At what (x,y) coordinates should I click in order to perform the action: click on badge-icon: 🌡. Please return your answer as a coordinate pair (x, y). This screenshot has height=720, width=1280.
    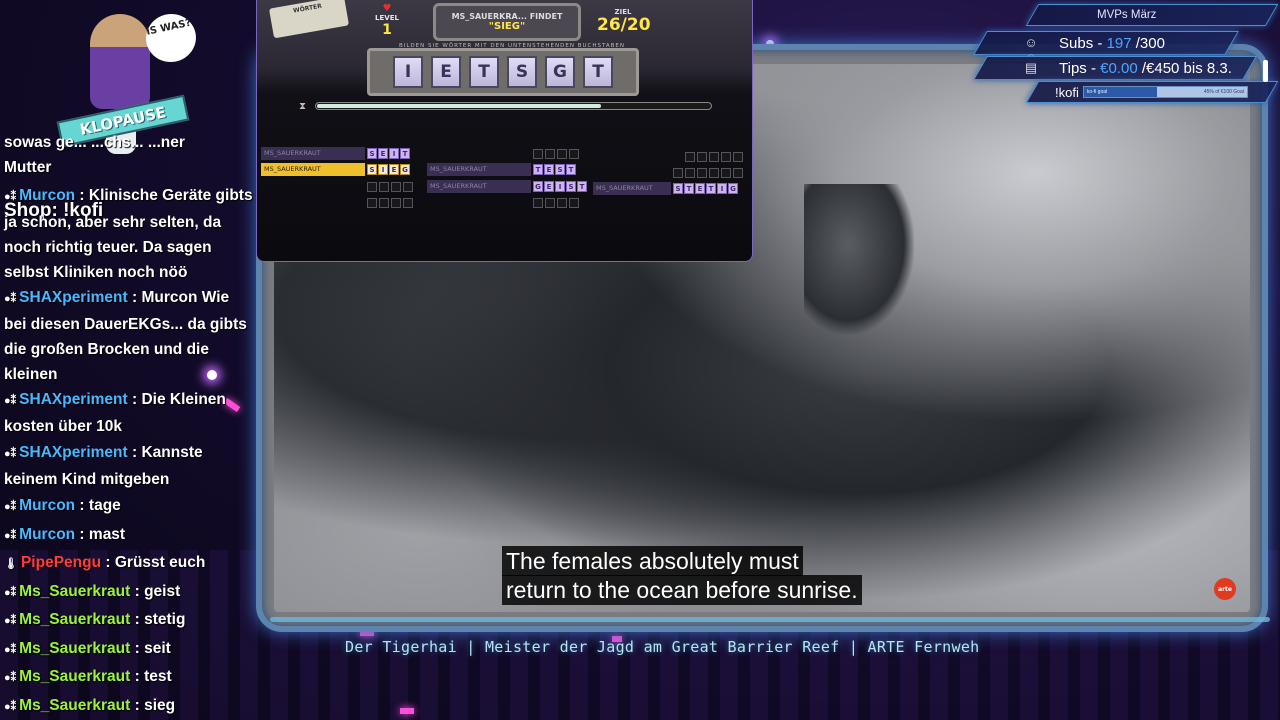
    Looking at the image, I should click on (11, 564).